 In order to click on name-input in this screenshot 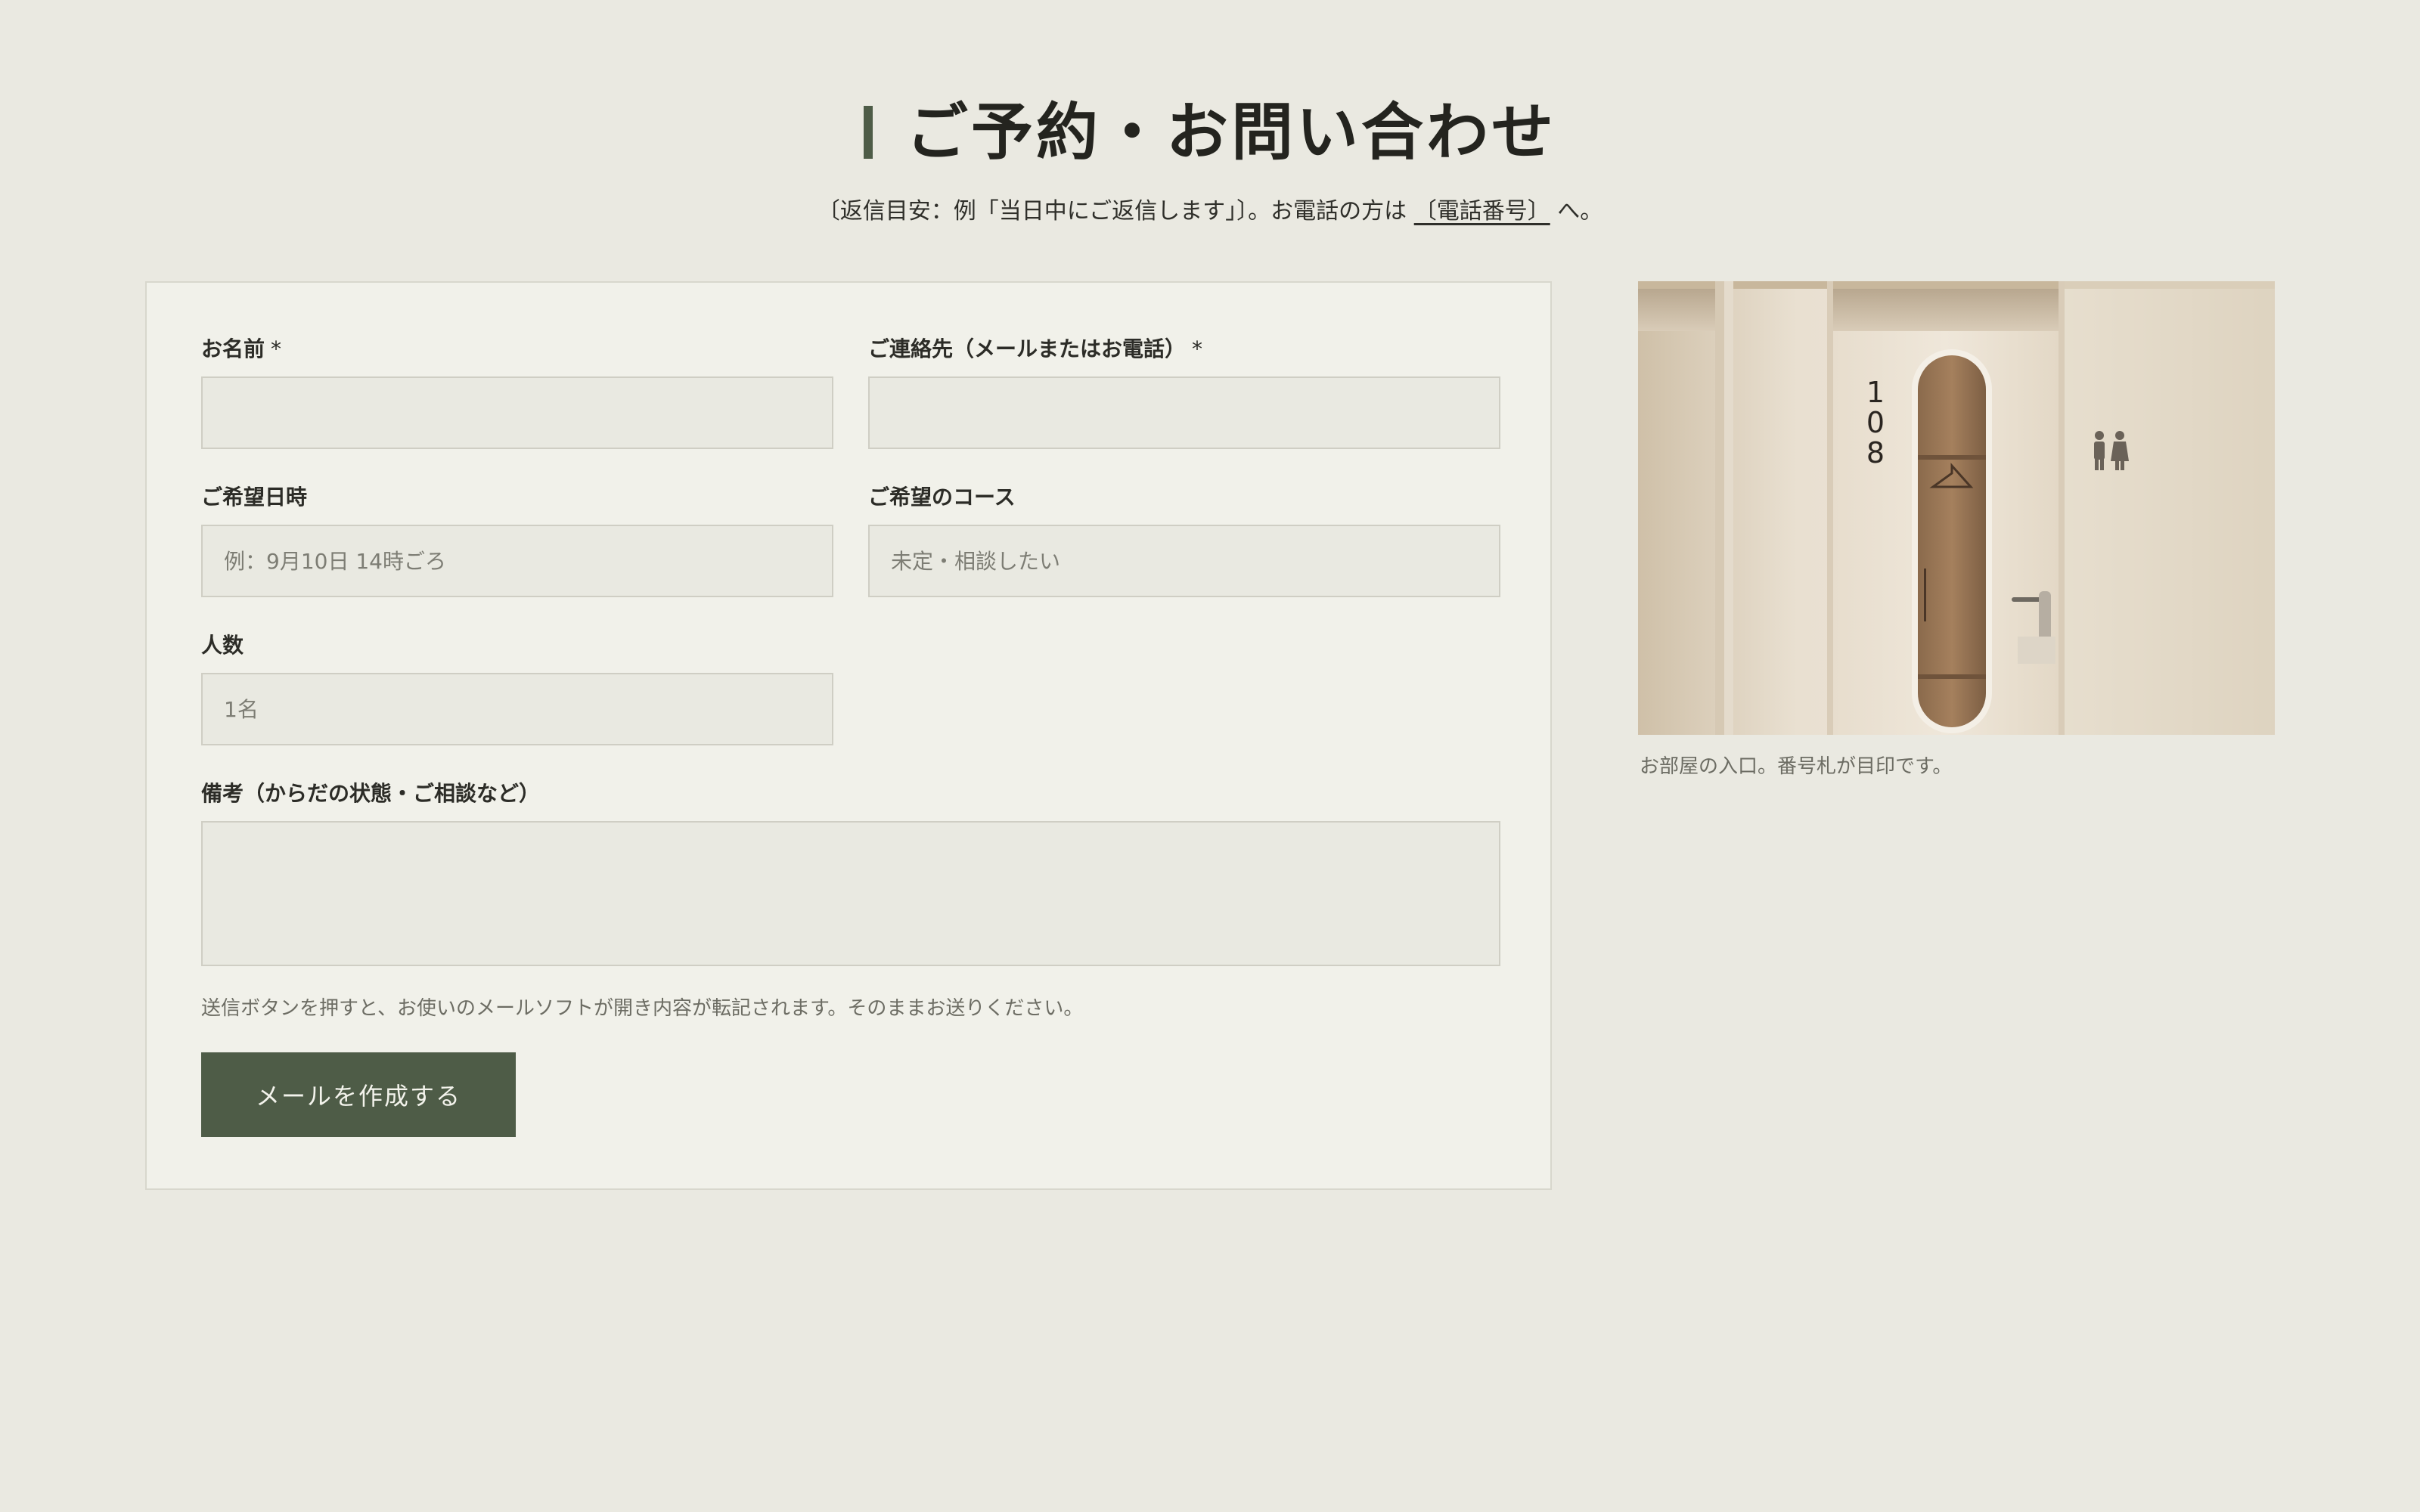, I will do `click(517, 412)`.